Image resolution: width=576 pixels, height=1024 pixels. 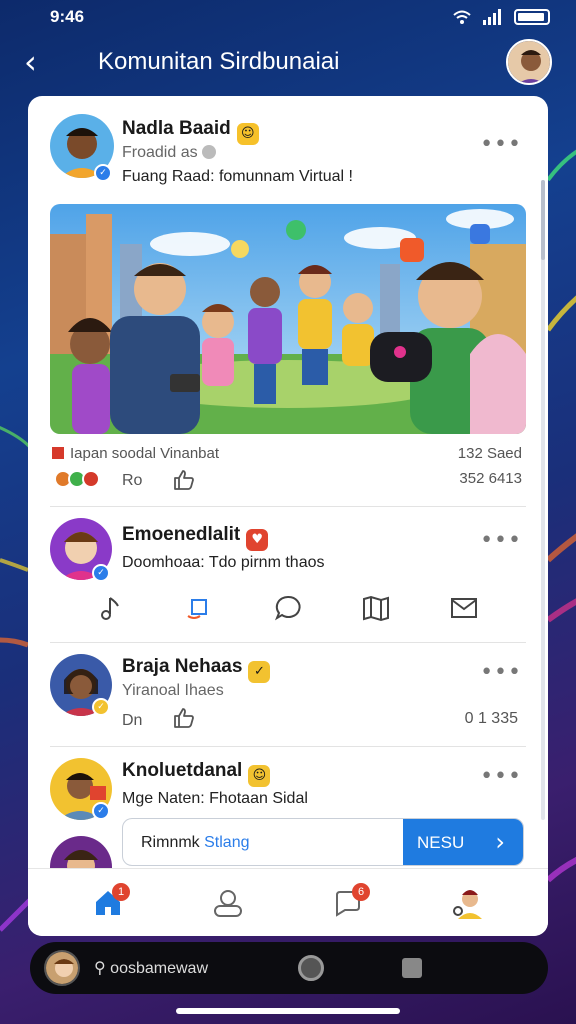 I want to click on app-header: ‹ Komunitan Sirdbunaiai, so click(x=288, y=62).